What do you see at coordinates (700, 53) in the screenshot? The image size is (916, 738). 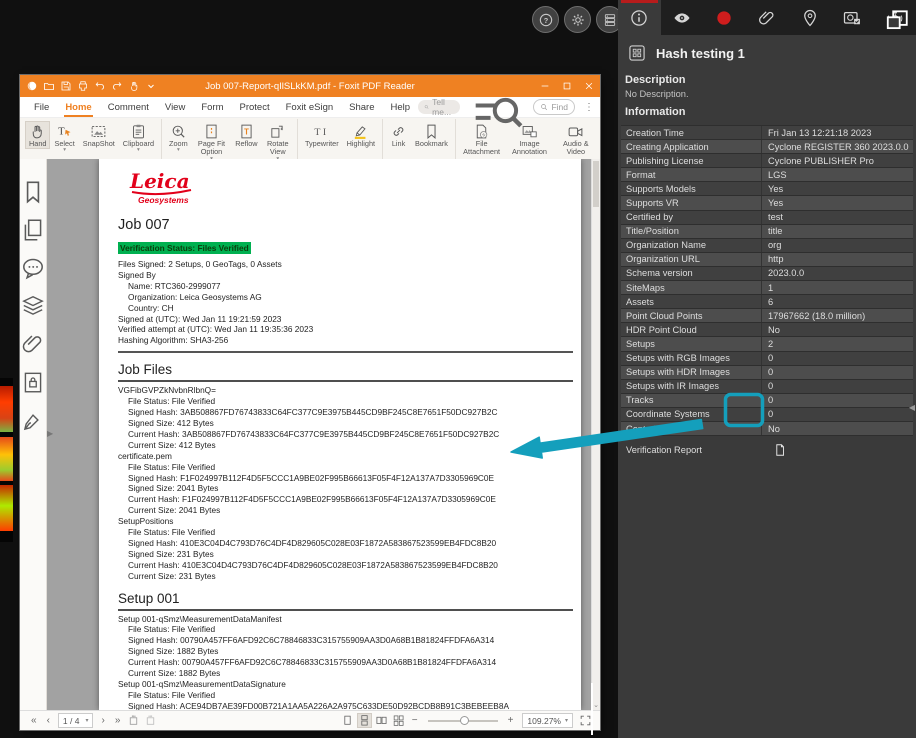 I see `panel-title: Hash testing 1` at bounding box center [700, 53].